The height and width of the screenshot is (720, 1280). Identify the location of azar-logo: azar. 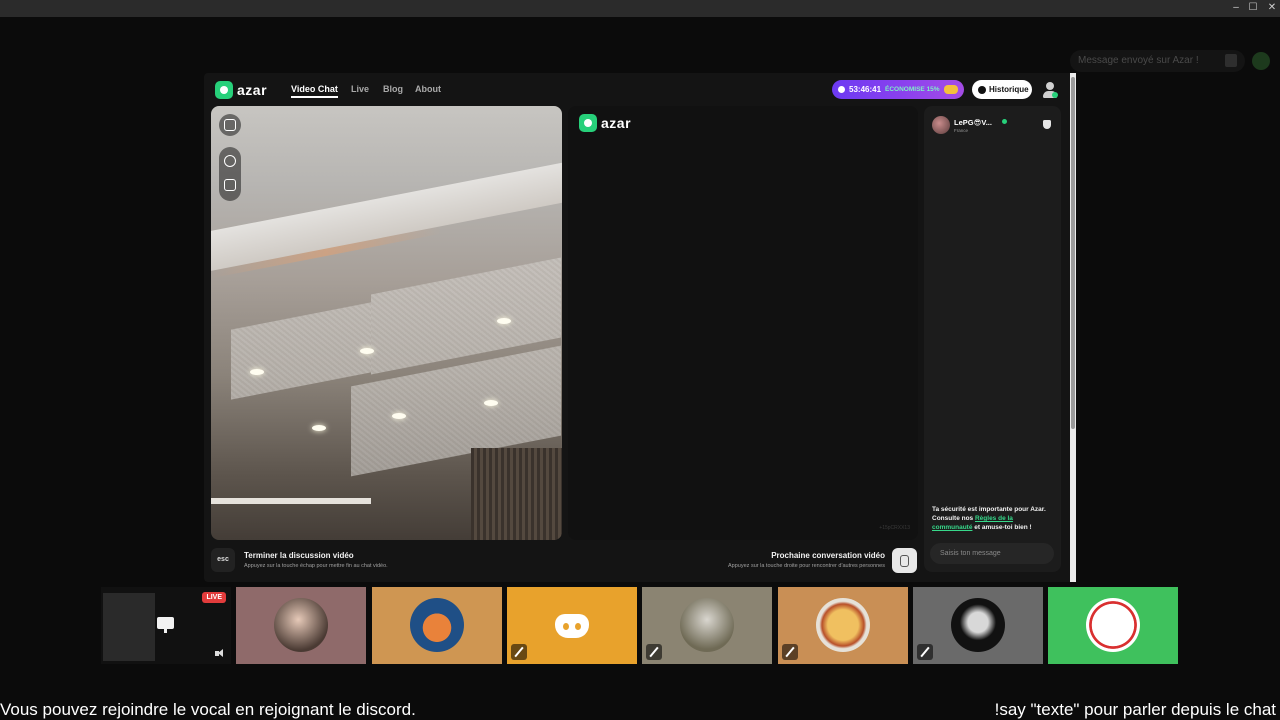
(241, 90).